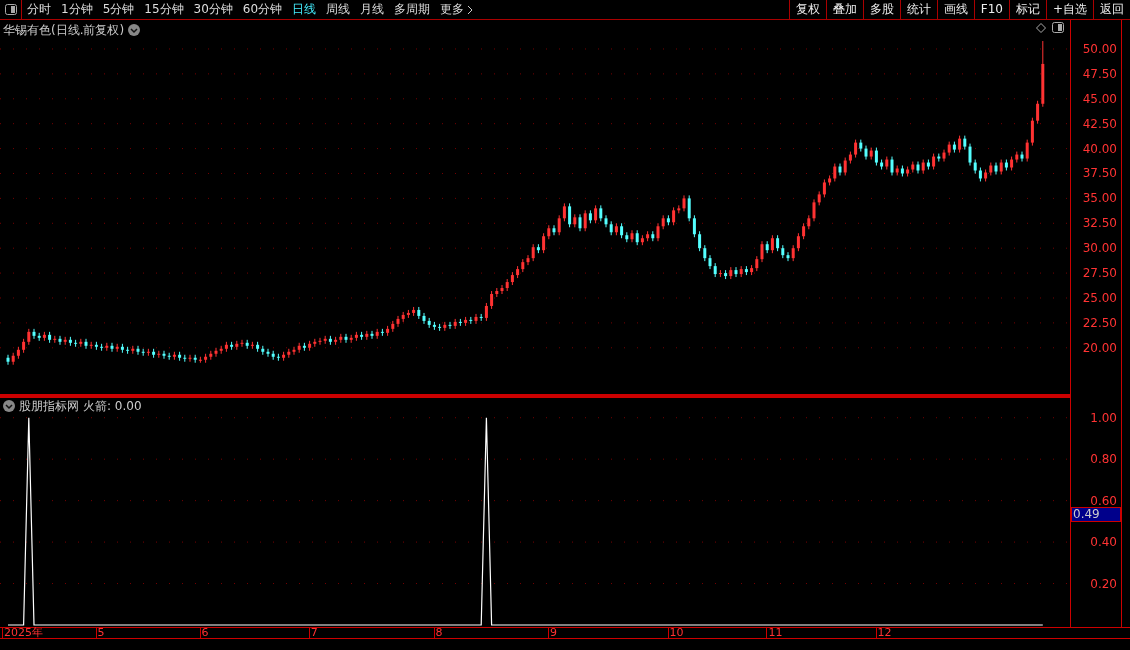  I want to click on cursor-value: 0.49, so click(1096, 514).